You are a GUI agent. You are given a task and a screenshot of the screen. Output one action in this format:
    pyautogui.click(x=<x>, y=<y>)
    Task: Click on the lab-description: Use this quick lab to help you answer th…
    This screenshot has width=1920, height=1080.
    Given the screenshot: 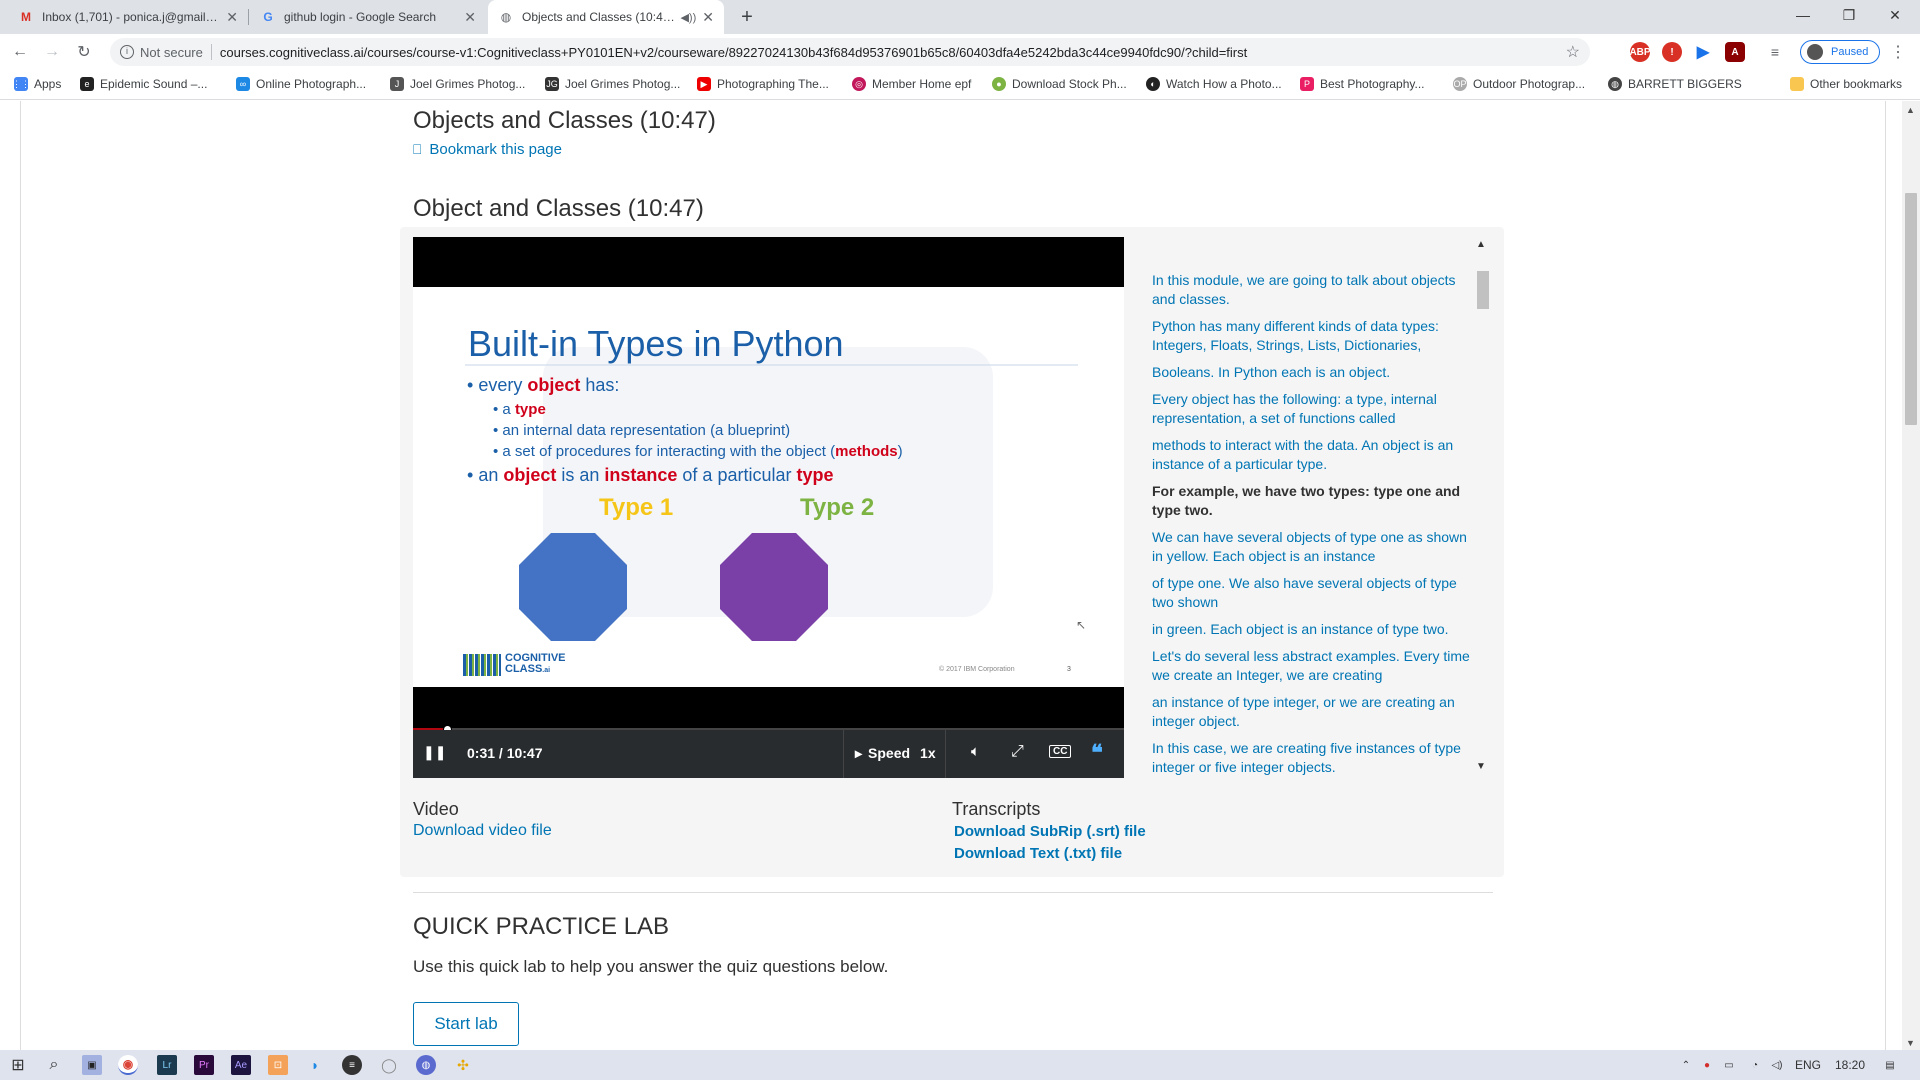 What is the action you would take?
    pyautogui.click(x=651, y=966)
    